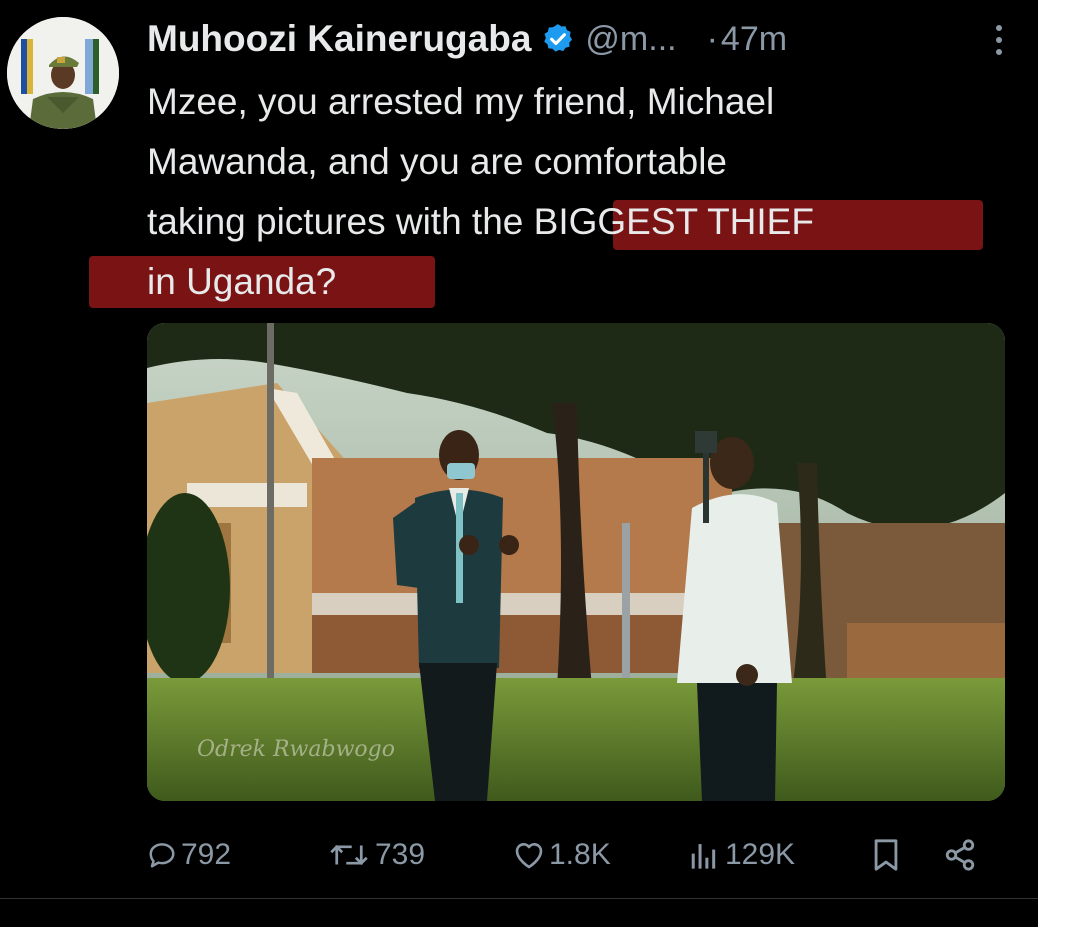  What do you see at coordinates (754, 39) in the screenshot?
I see `timestamp: 47m` at bounding box center [754, 39].